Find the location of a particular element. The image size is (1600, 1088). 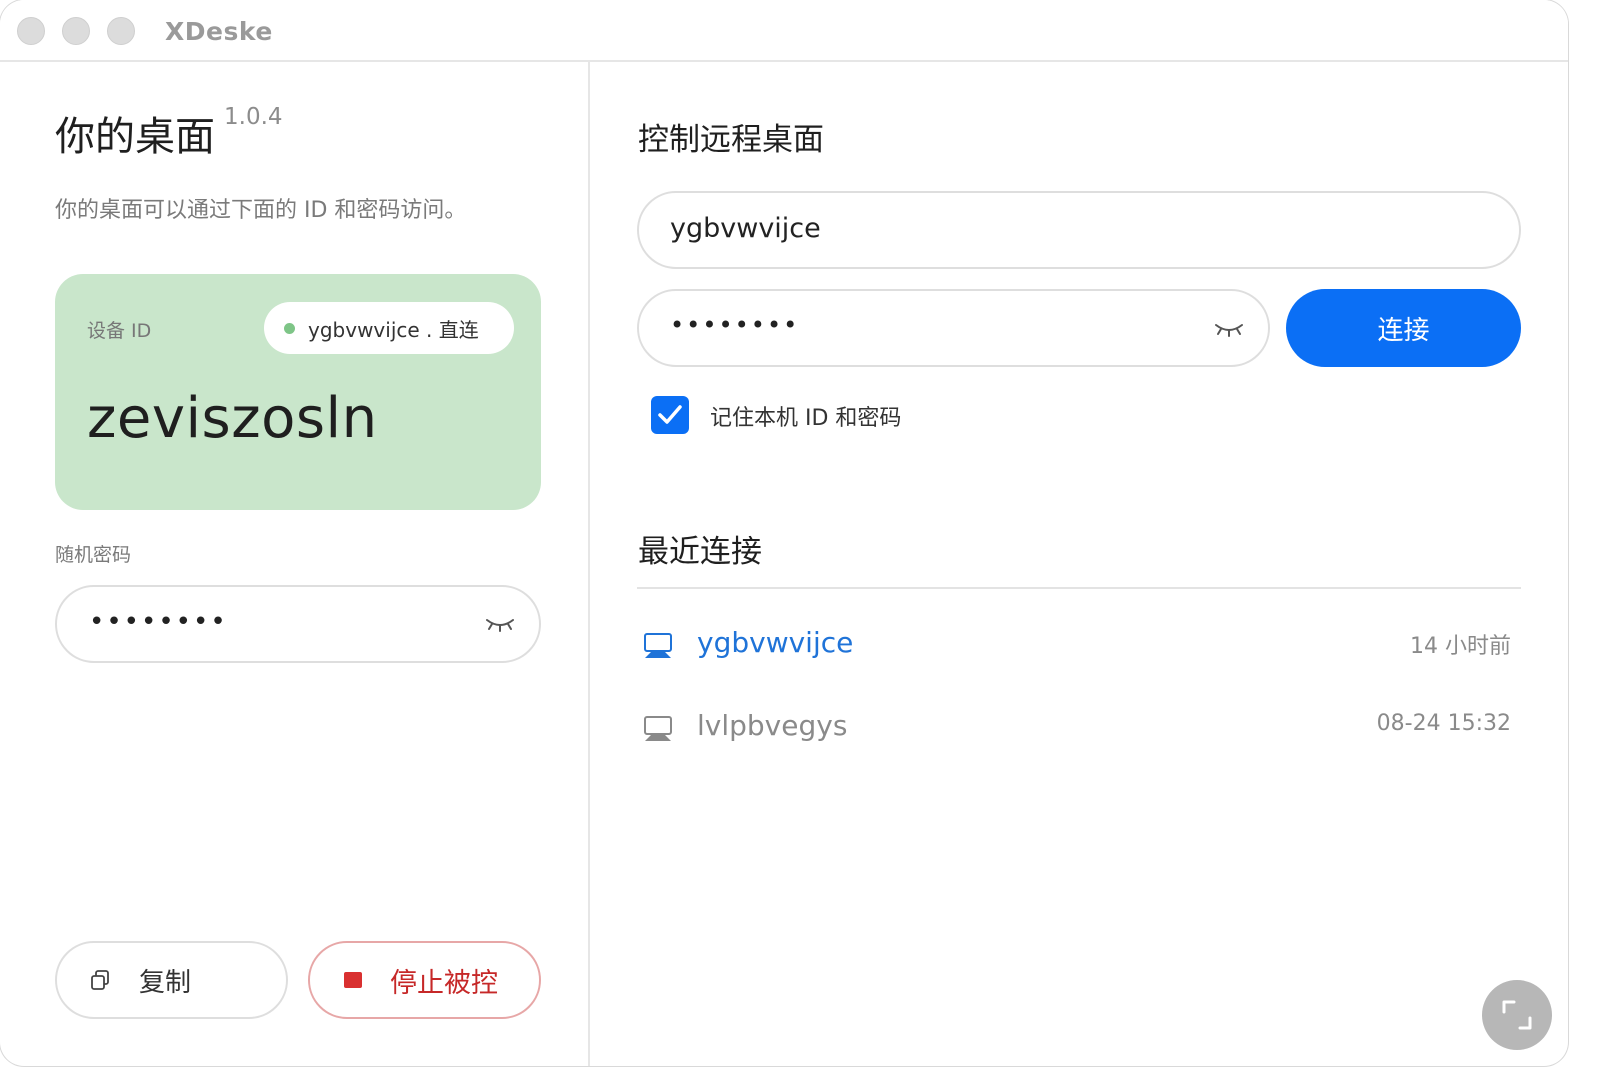

random-password-label: 随机密码 is located at coordinates (93, 555).